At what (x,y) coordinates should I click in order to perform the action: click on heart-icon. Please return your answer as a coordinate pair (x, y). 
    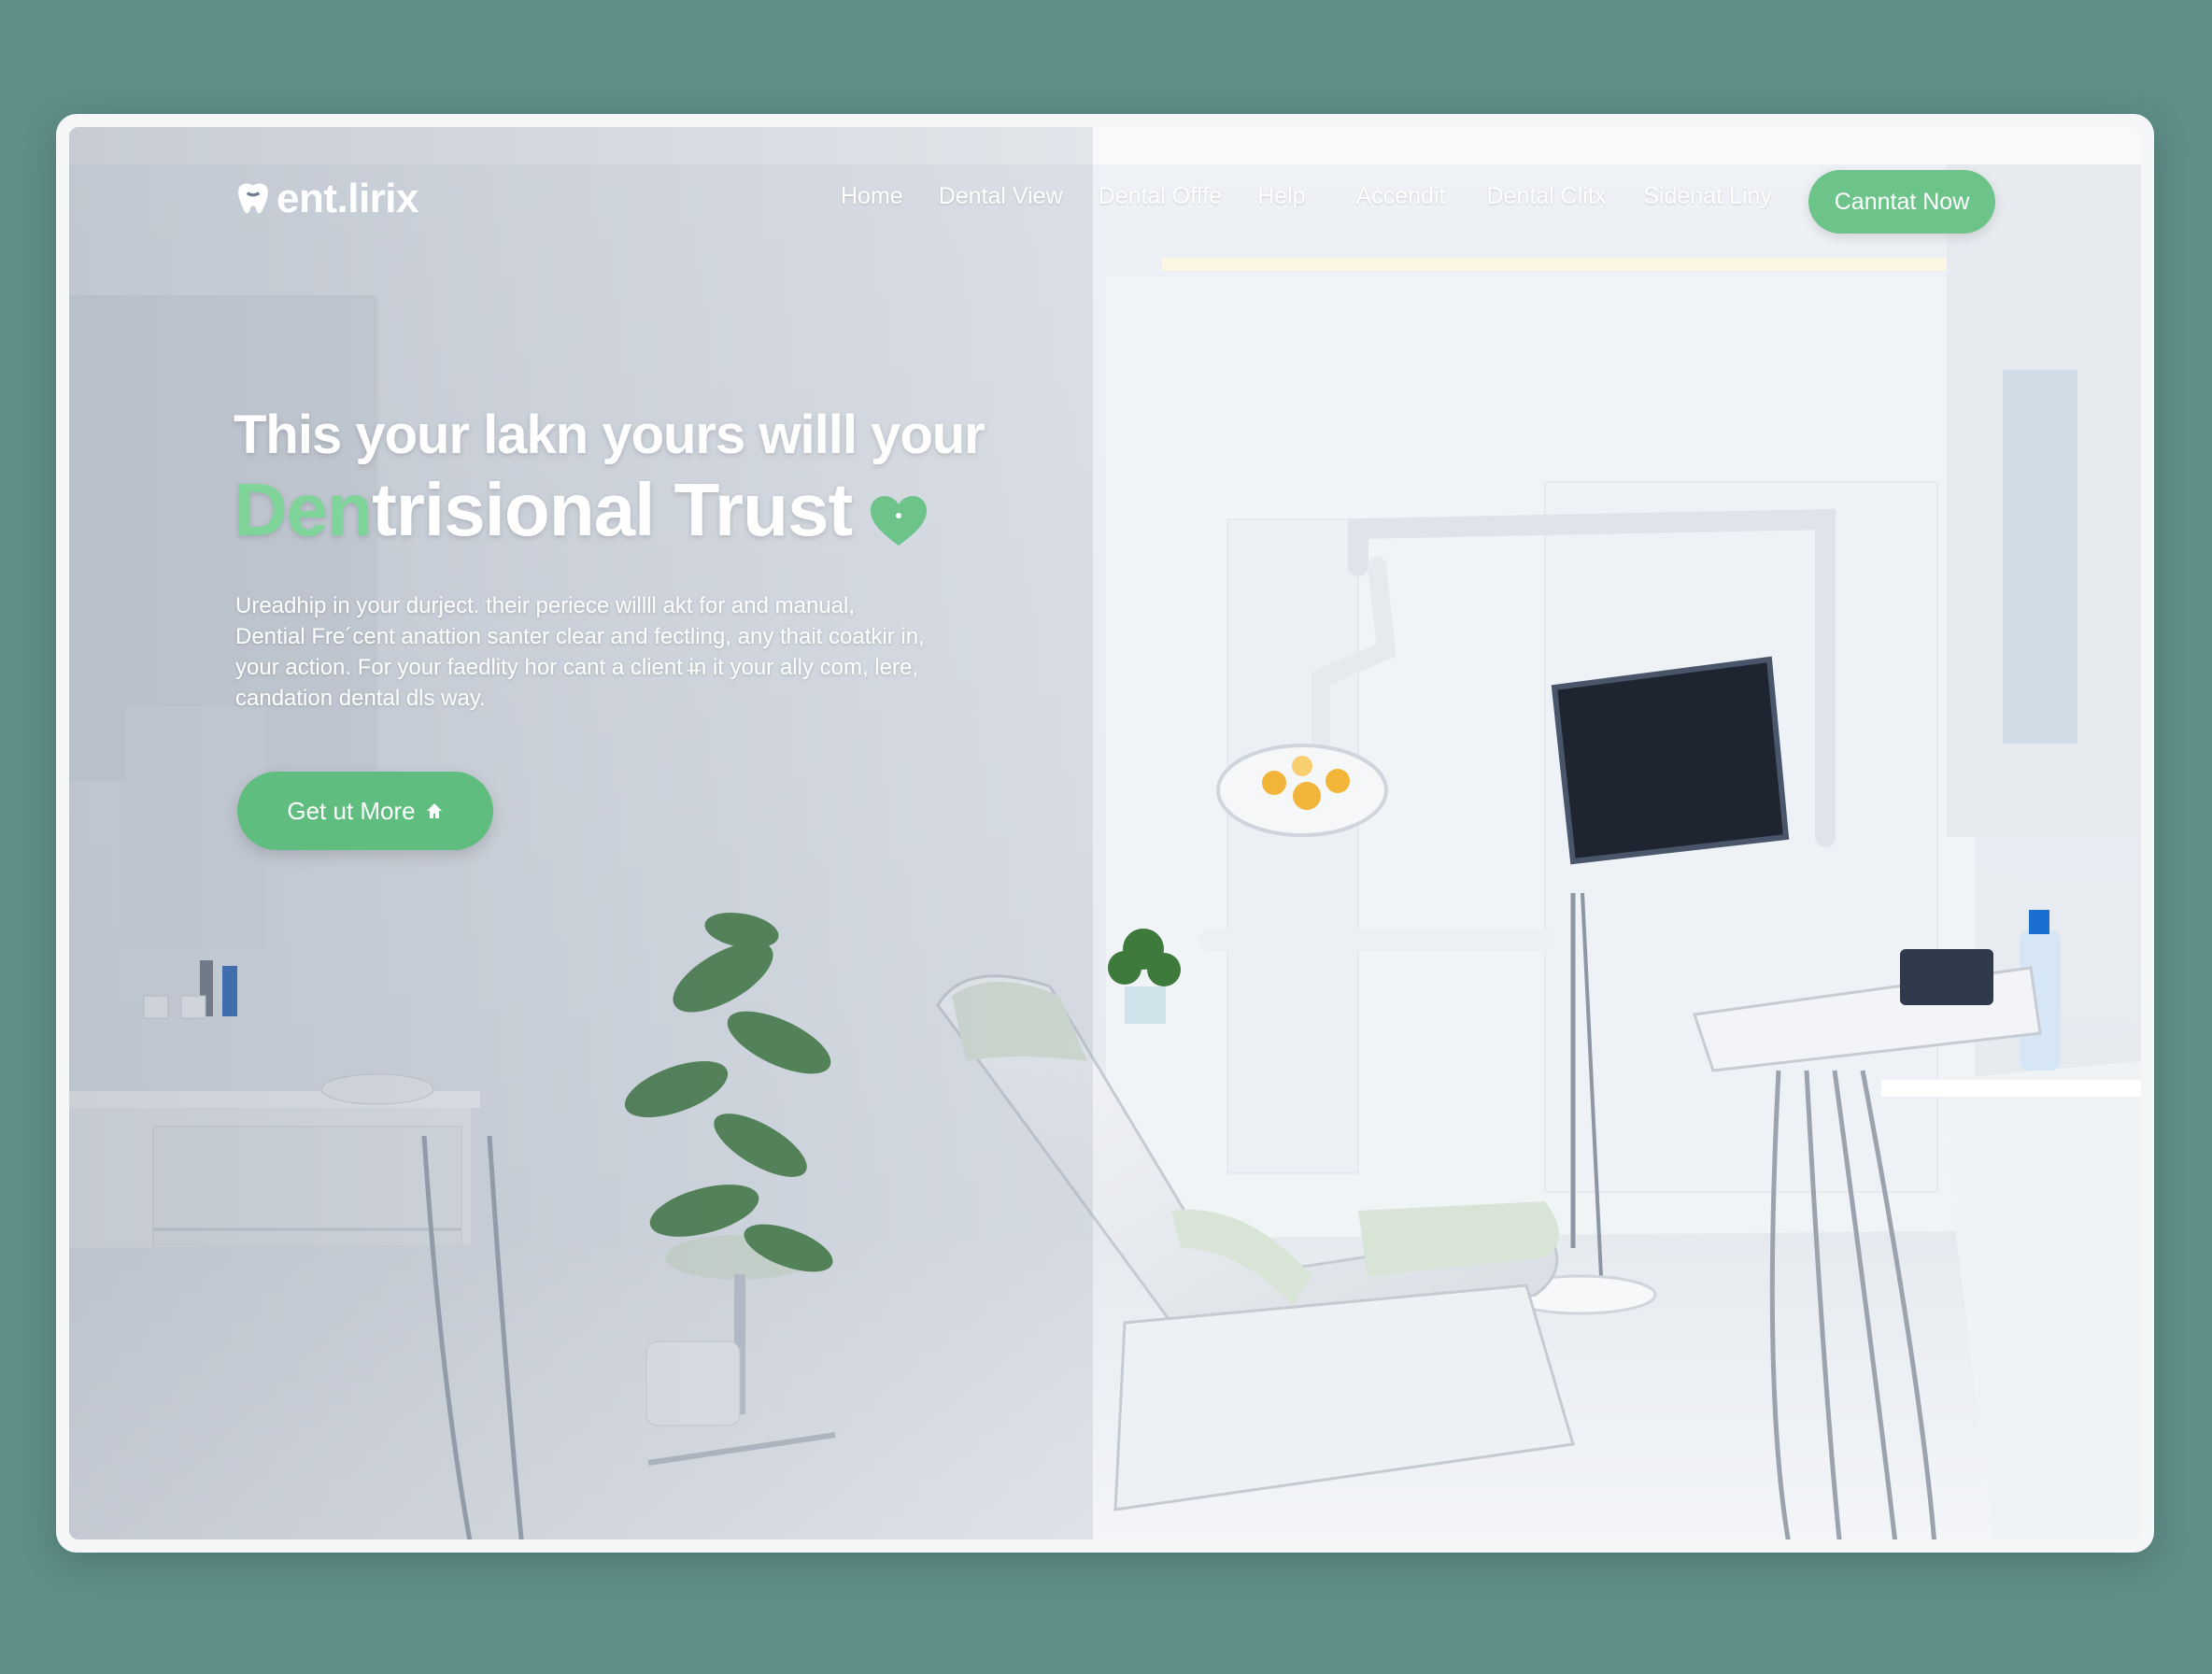
    Looking at the image, I should click on (899, 521).